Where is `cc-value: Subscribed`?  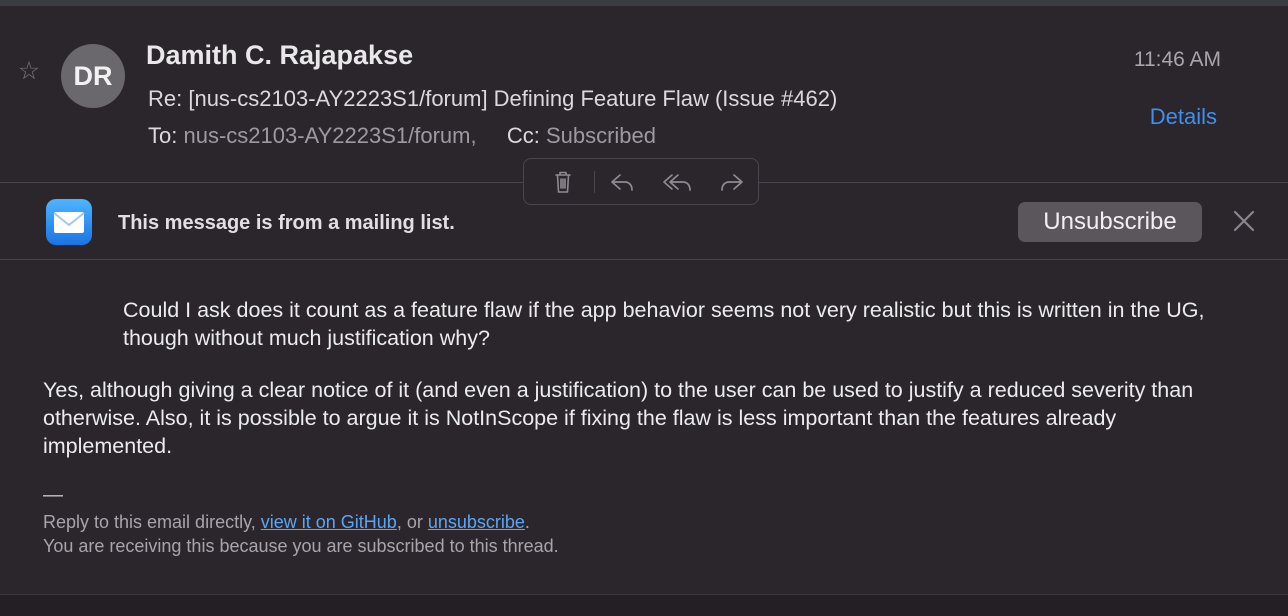
cc-value: Subscribed is located at coordinates (601, 135).